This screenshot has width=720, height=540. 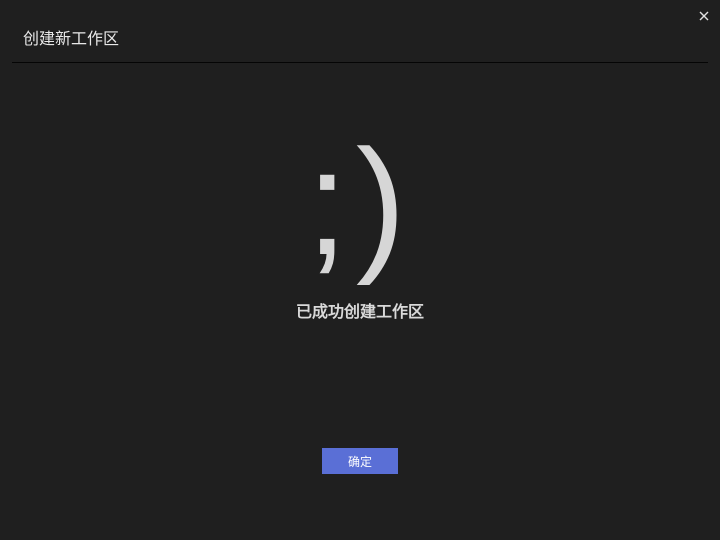 I want to click on wink-emoticon: ;), so click(x=360, y=202).